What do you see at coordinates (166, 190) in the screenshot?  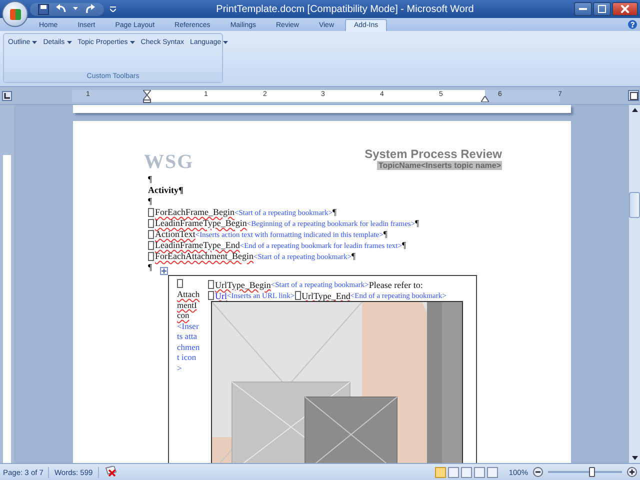 I see `section-title: Activity¶` at bounding box center [166, 190].